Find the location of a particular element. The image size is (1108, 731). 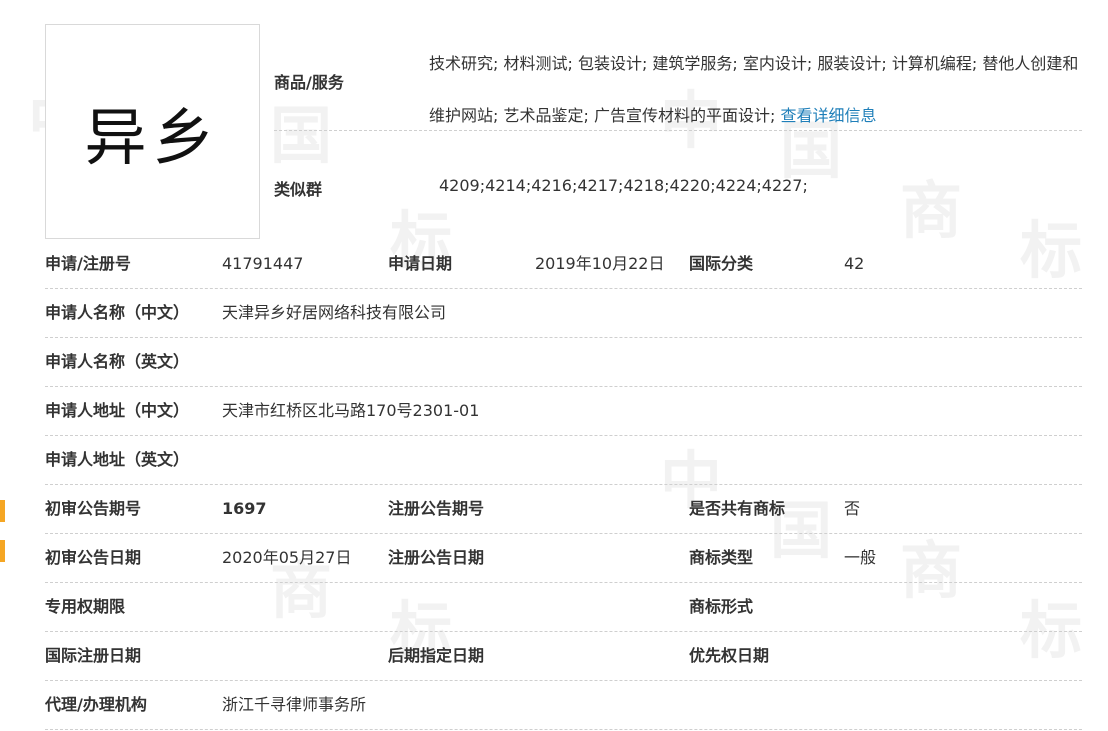

field-label: 是否共有商标 is located at coordinates (737, 508).